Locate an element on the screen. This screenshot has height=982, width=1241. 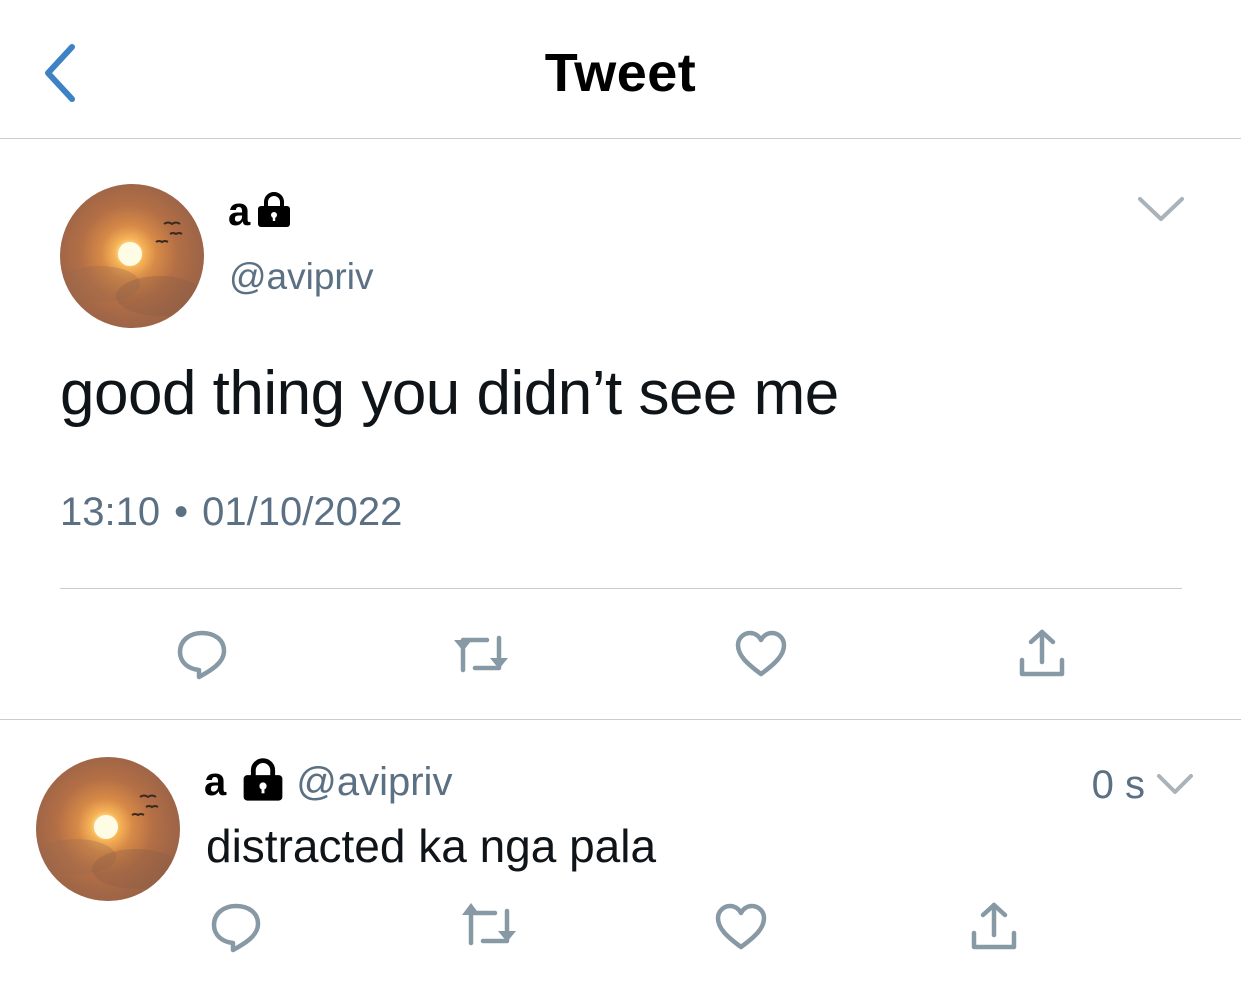
nav-header: Tweet is located at coordinates (620, 69).